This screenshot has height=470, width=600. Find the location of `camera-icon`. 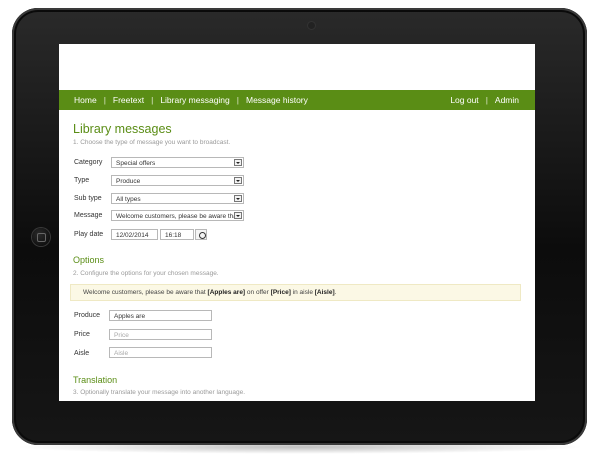

camera-icon is located at coordinates (311, 25).